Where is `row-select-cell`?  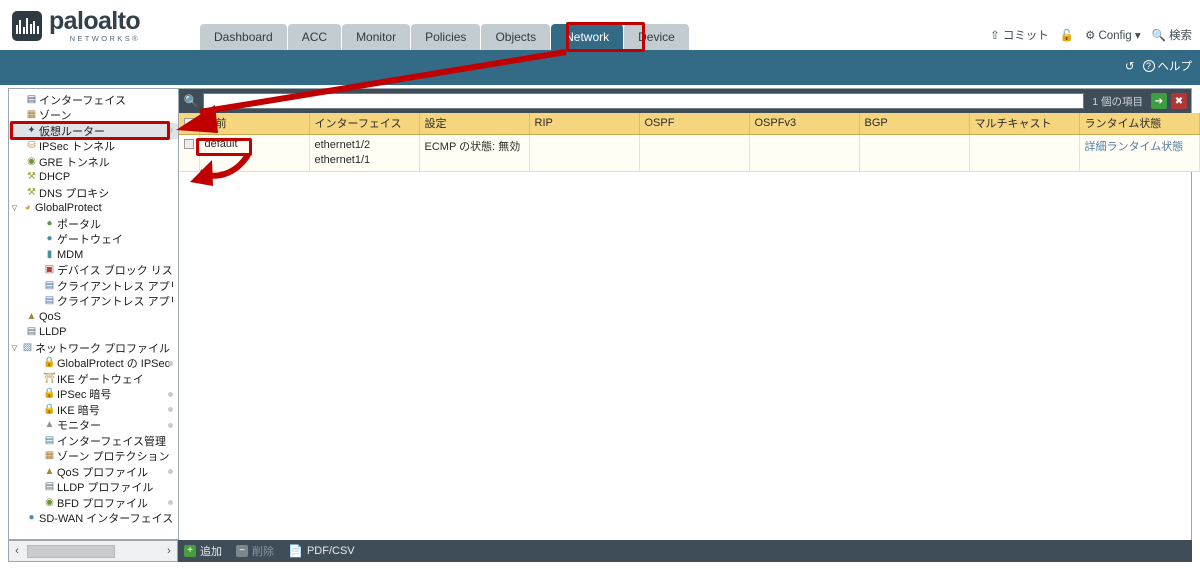 row-select-cell is located at coordinates (189, 153).